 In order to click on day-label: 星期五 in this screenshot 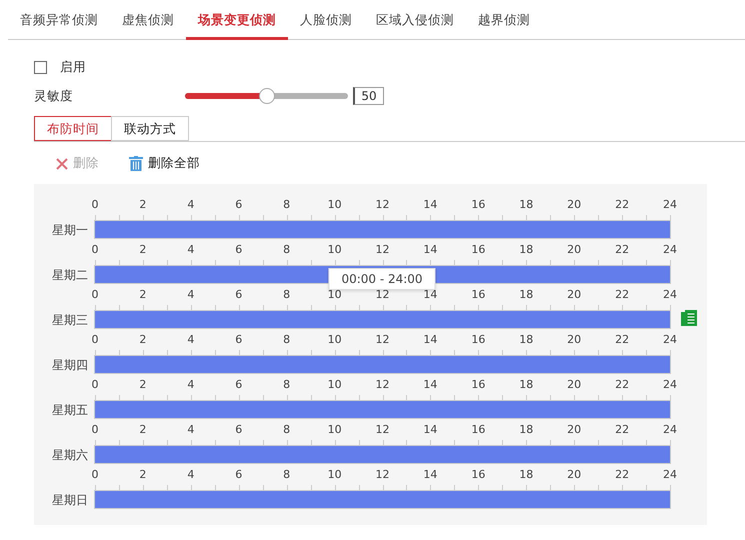, I will do `click(70, 410)`.